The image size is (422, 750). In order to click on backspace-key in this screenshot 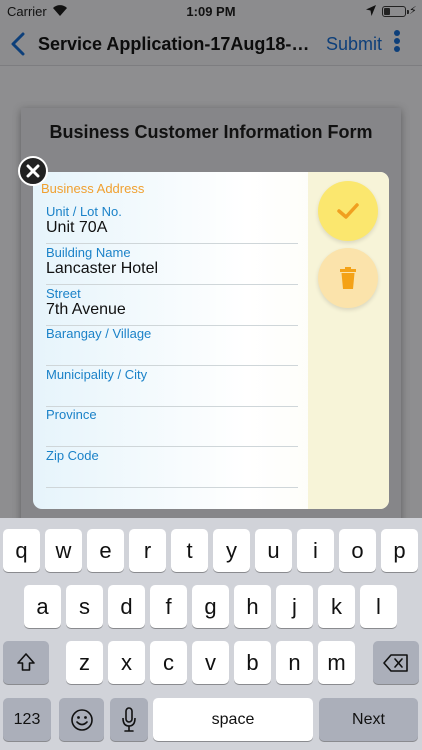, I will do `click(396, 662)`.